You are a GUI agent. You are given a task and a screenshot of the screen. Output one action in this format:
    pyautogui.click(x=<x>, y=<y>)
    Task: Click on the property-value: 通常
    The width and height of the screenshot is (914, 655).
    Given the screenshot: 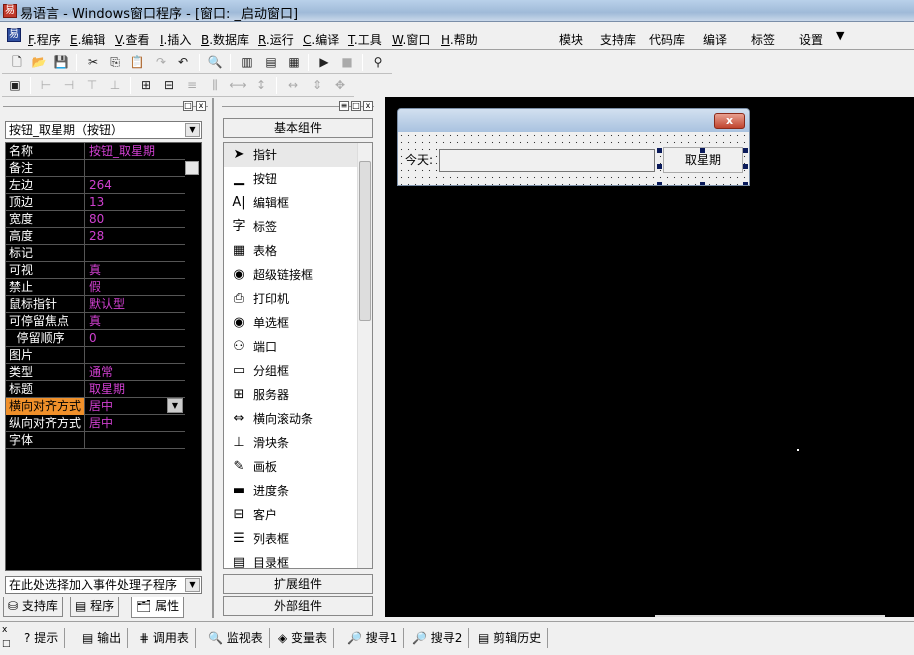 What is the action you would take?
    pyautogui.click(x=136, y=372)
    